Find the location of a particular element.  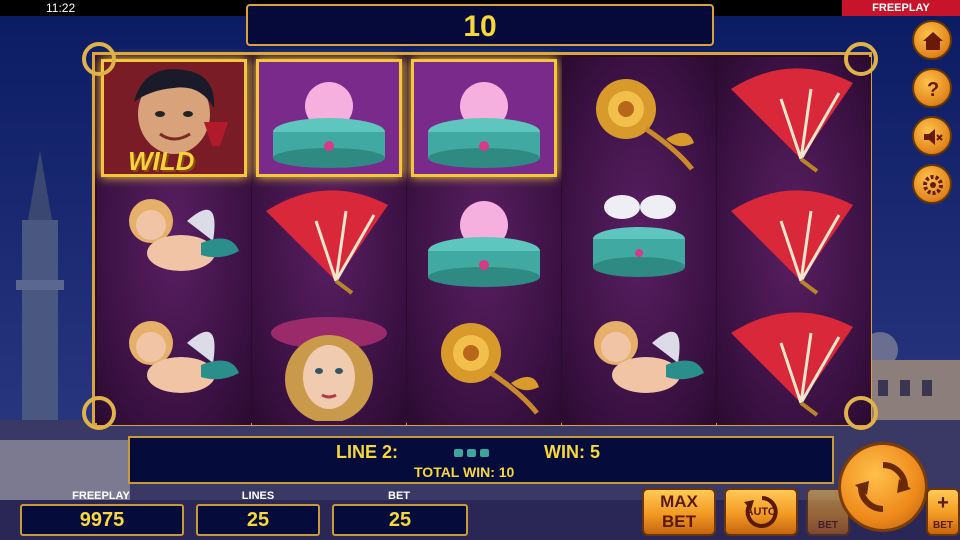

home-icon is located at coordinates (933, 41).